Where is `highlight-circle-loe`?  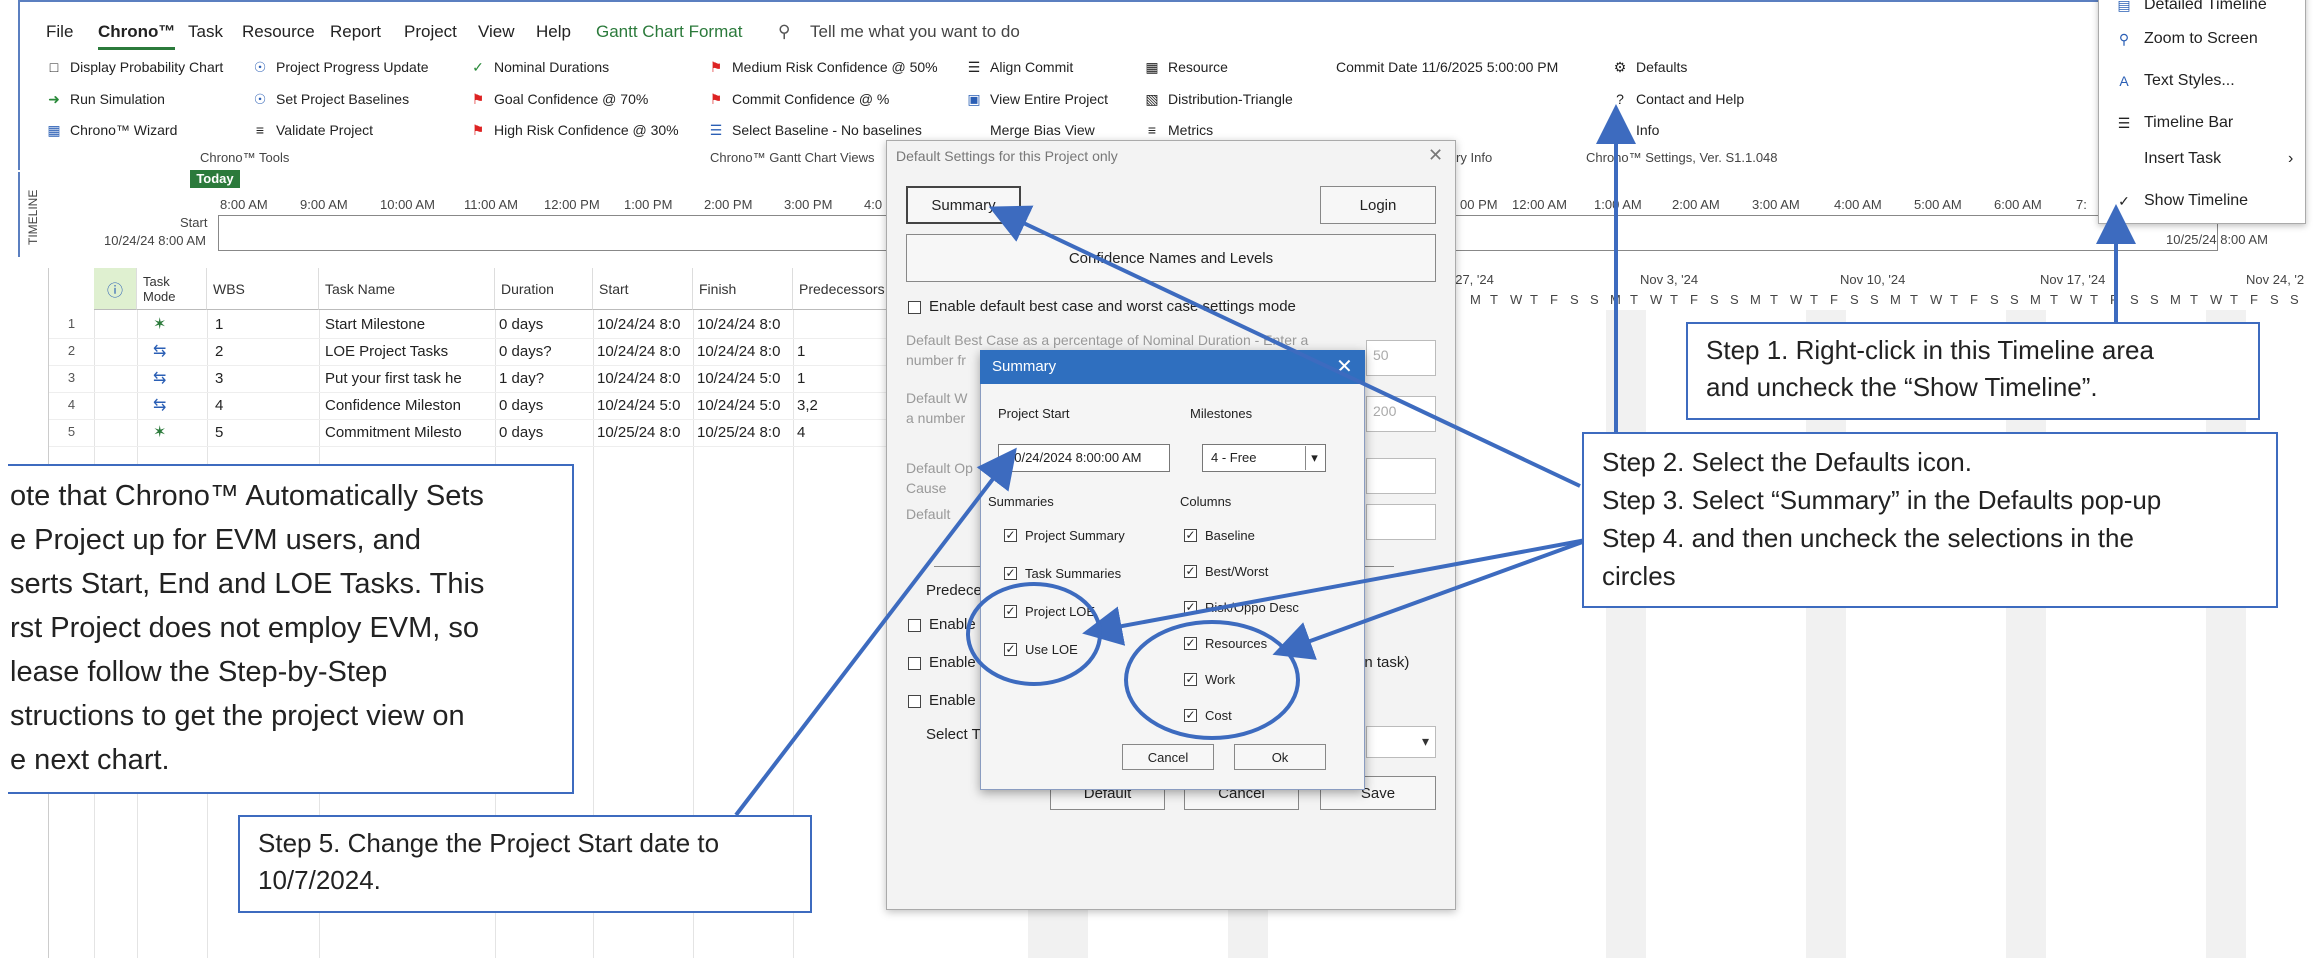 highlight-circle-loe is located at coordinates (1034, 634).